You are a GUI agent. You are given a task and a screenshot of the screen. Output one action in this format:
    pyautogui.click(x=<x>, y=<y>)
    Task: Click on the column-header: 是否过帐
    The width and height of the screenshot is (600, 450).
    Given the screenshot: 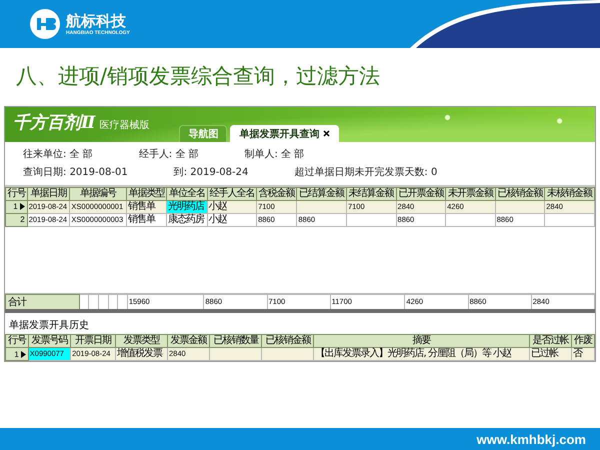 What is the action you would take?
    pyautogui.click(x=550, y=341)
    